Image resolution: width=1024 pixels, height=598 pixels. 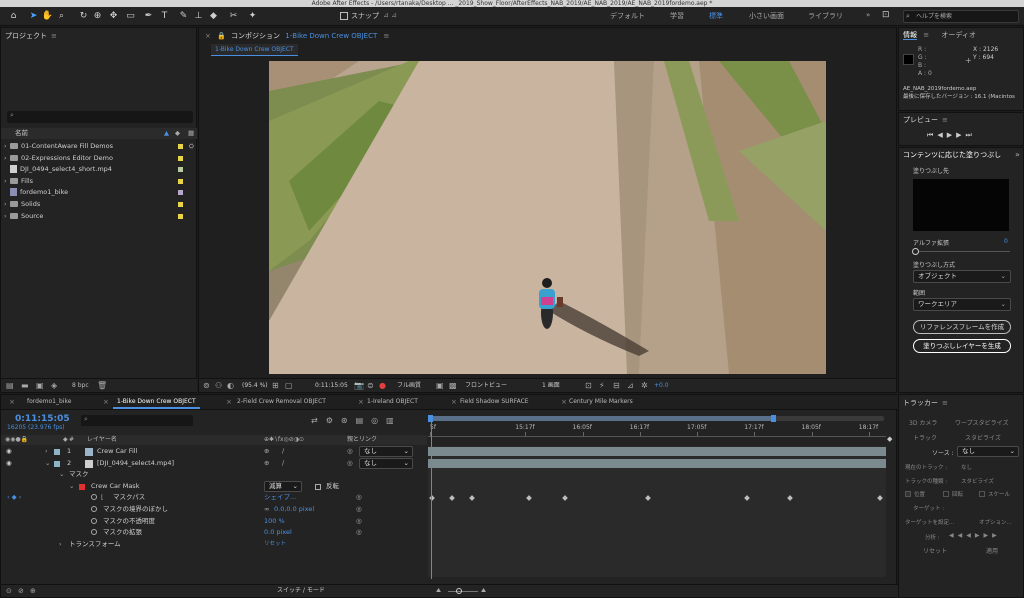 I want to click on region-of-interest-icon: ▣, so click(x=440, y=385).